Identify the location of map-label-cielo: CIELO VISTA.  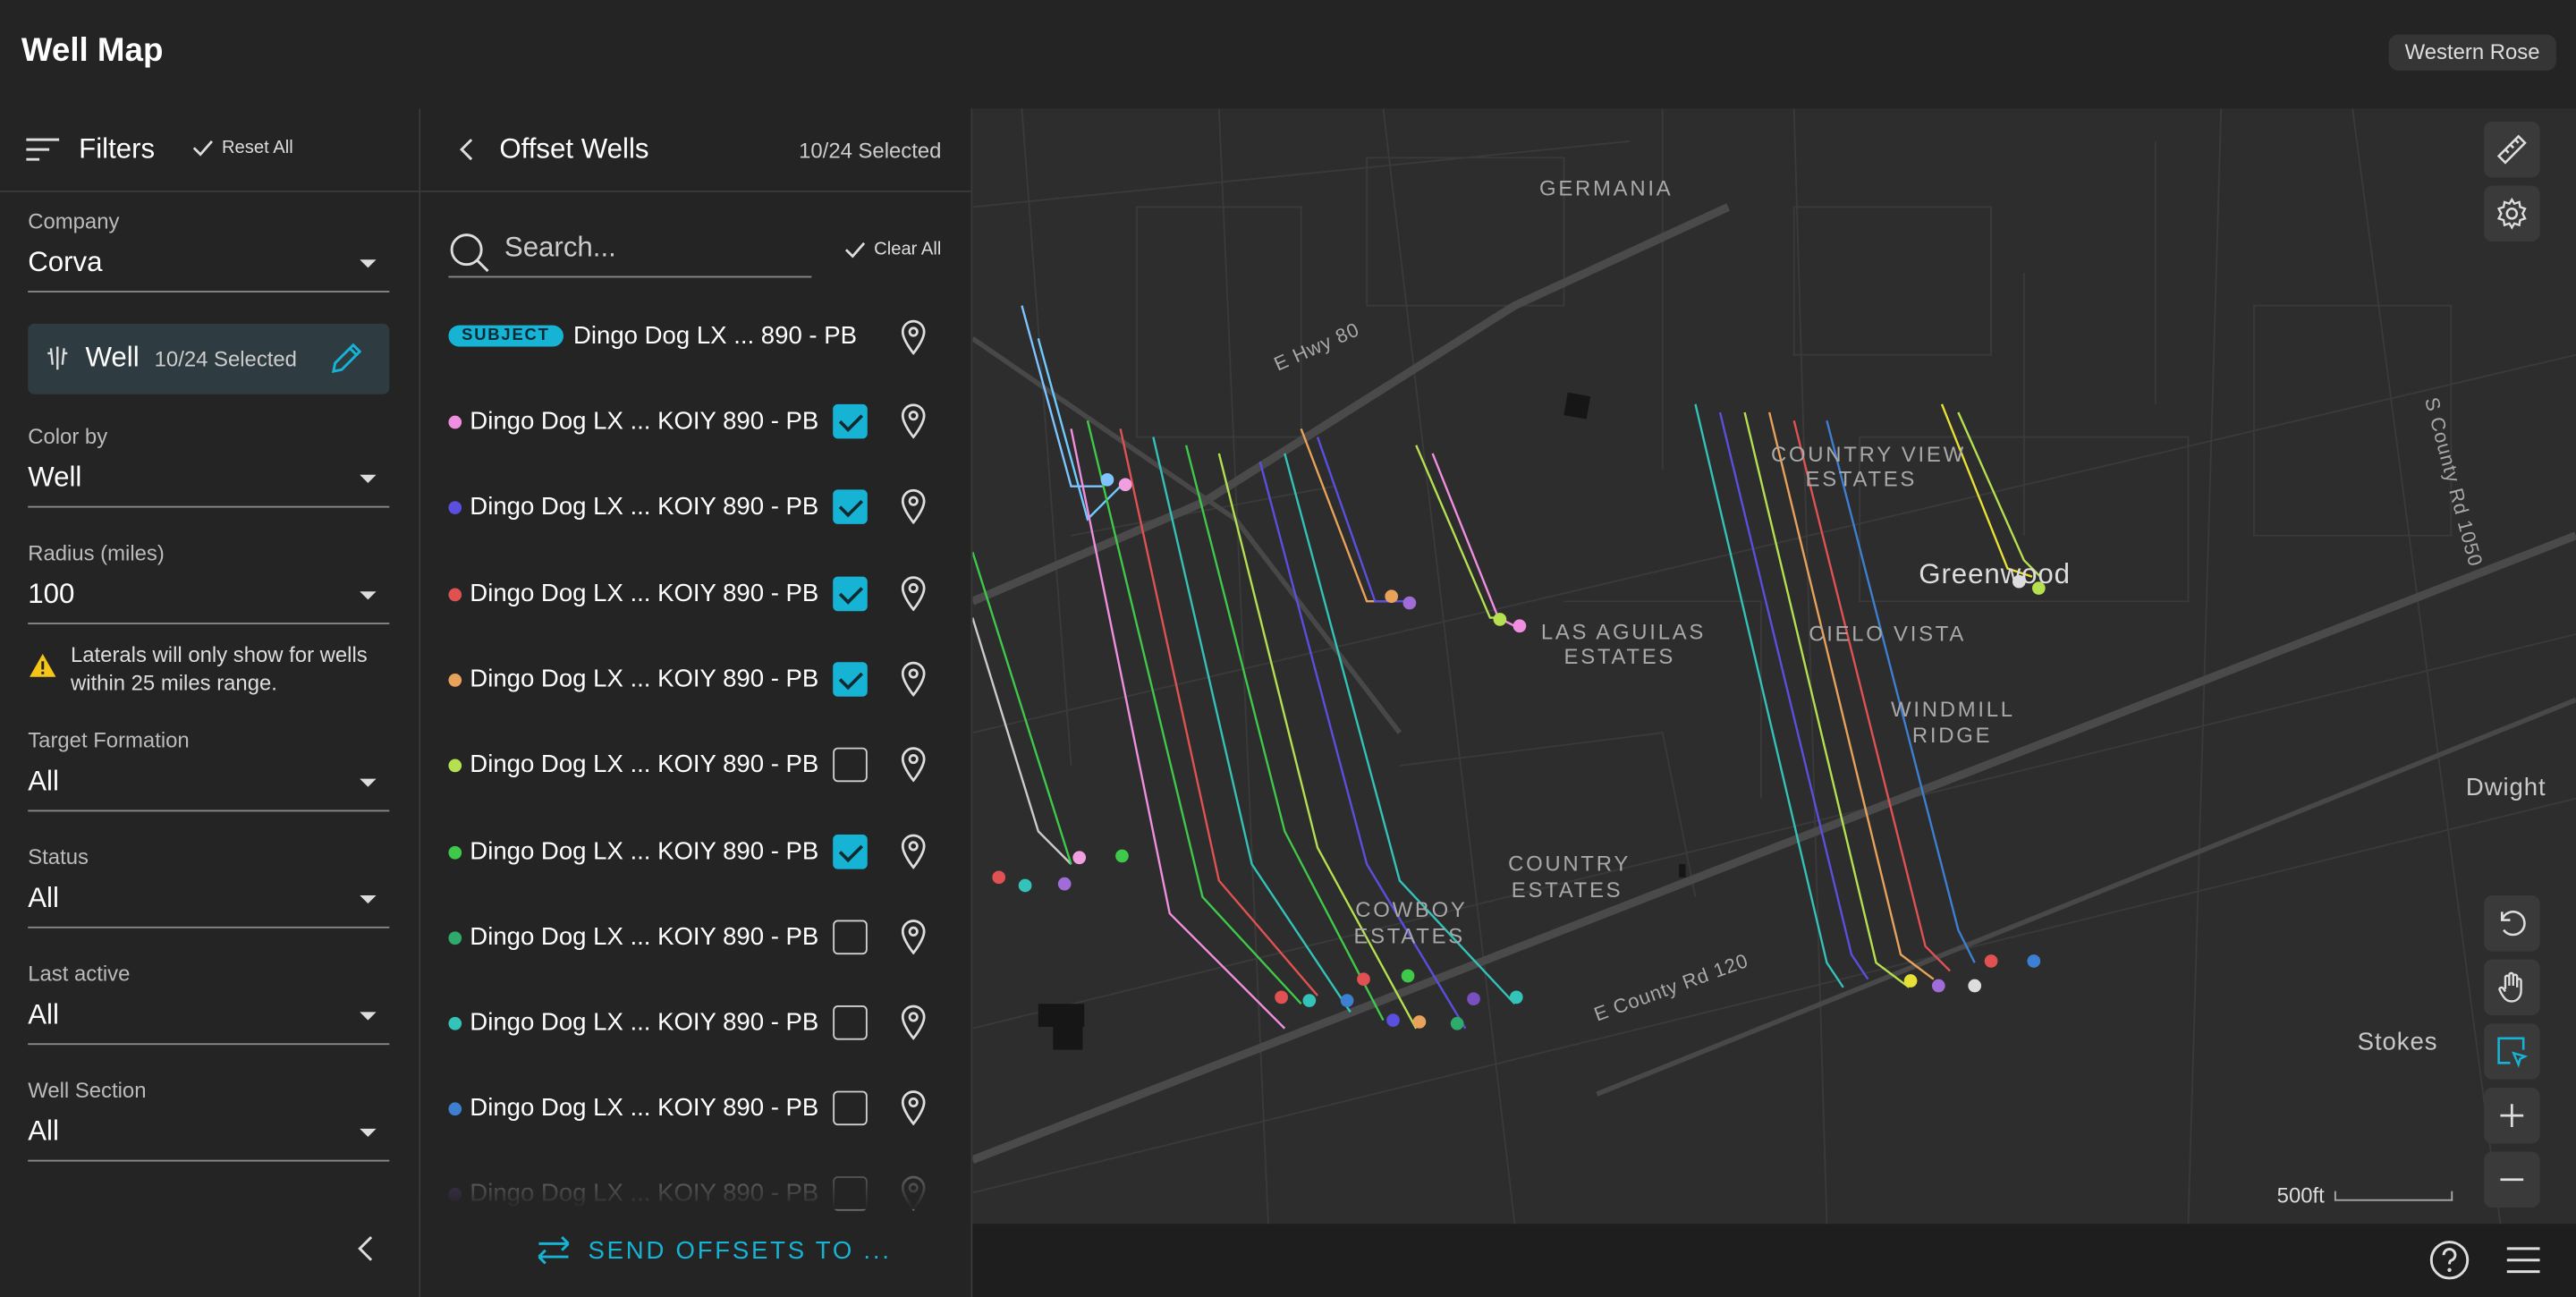
(1888, 633).